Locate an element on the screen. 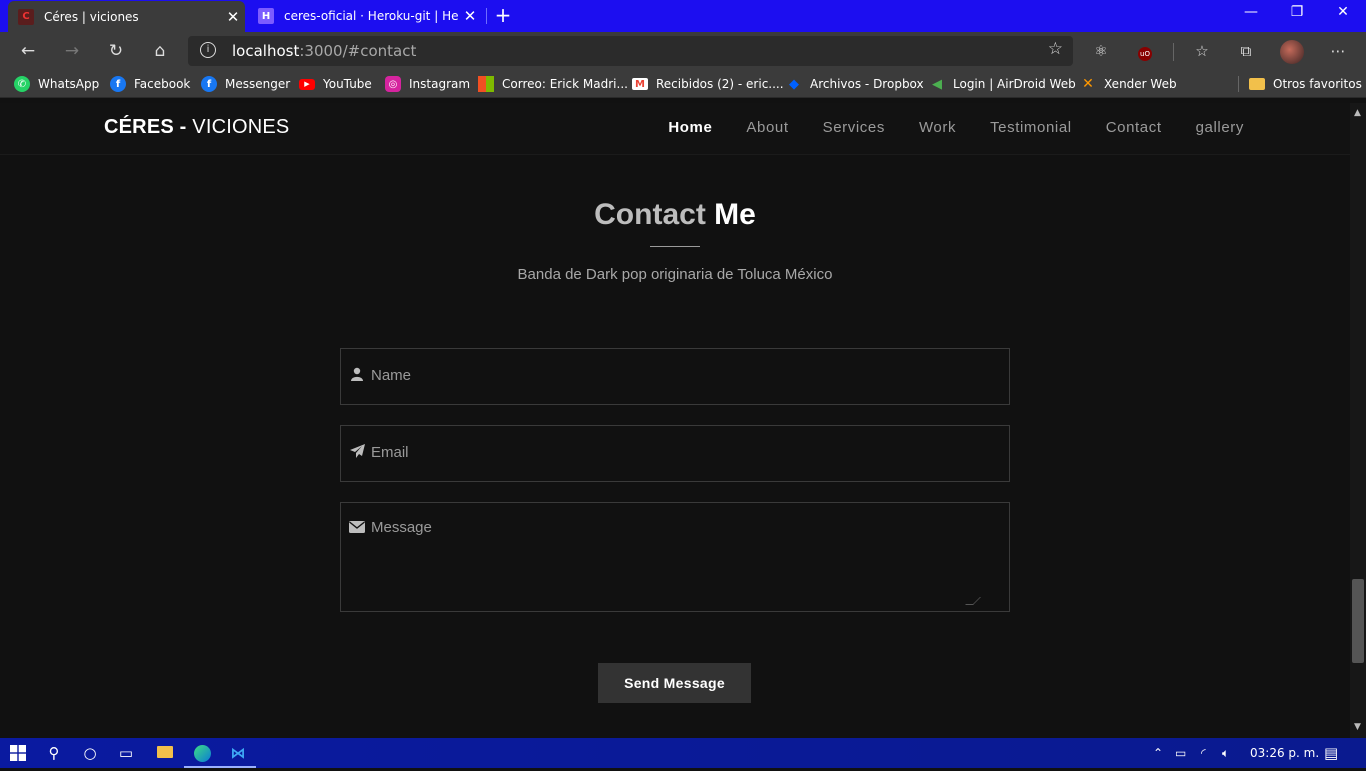  bookmark-facebook: f Facebook is located at coordinates (150, 84).